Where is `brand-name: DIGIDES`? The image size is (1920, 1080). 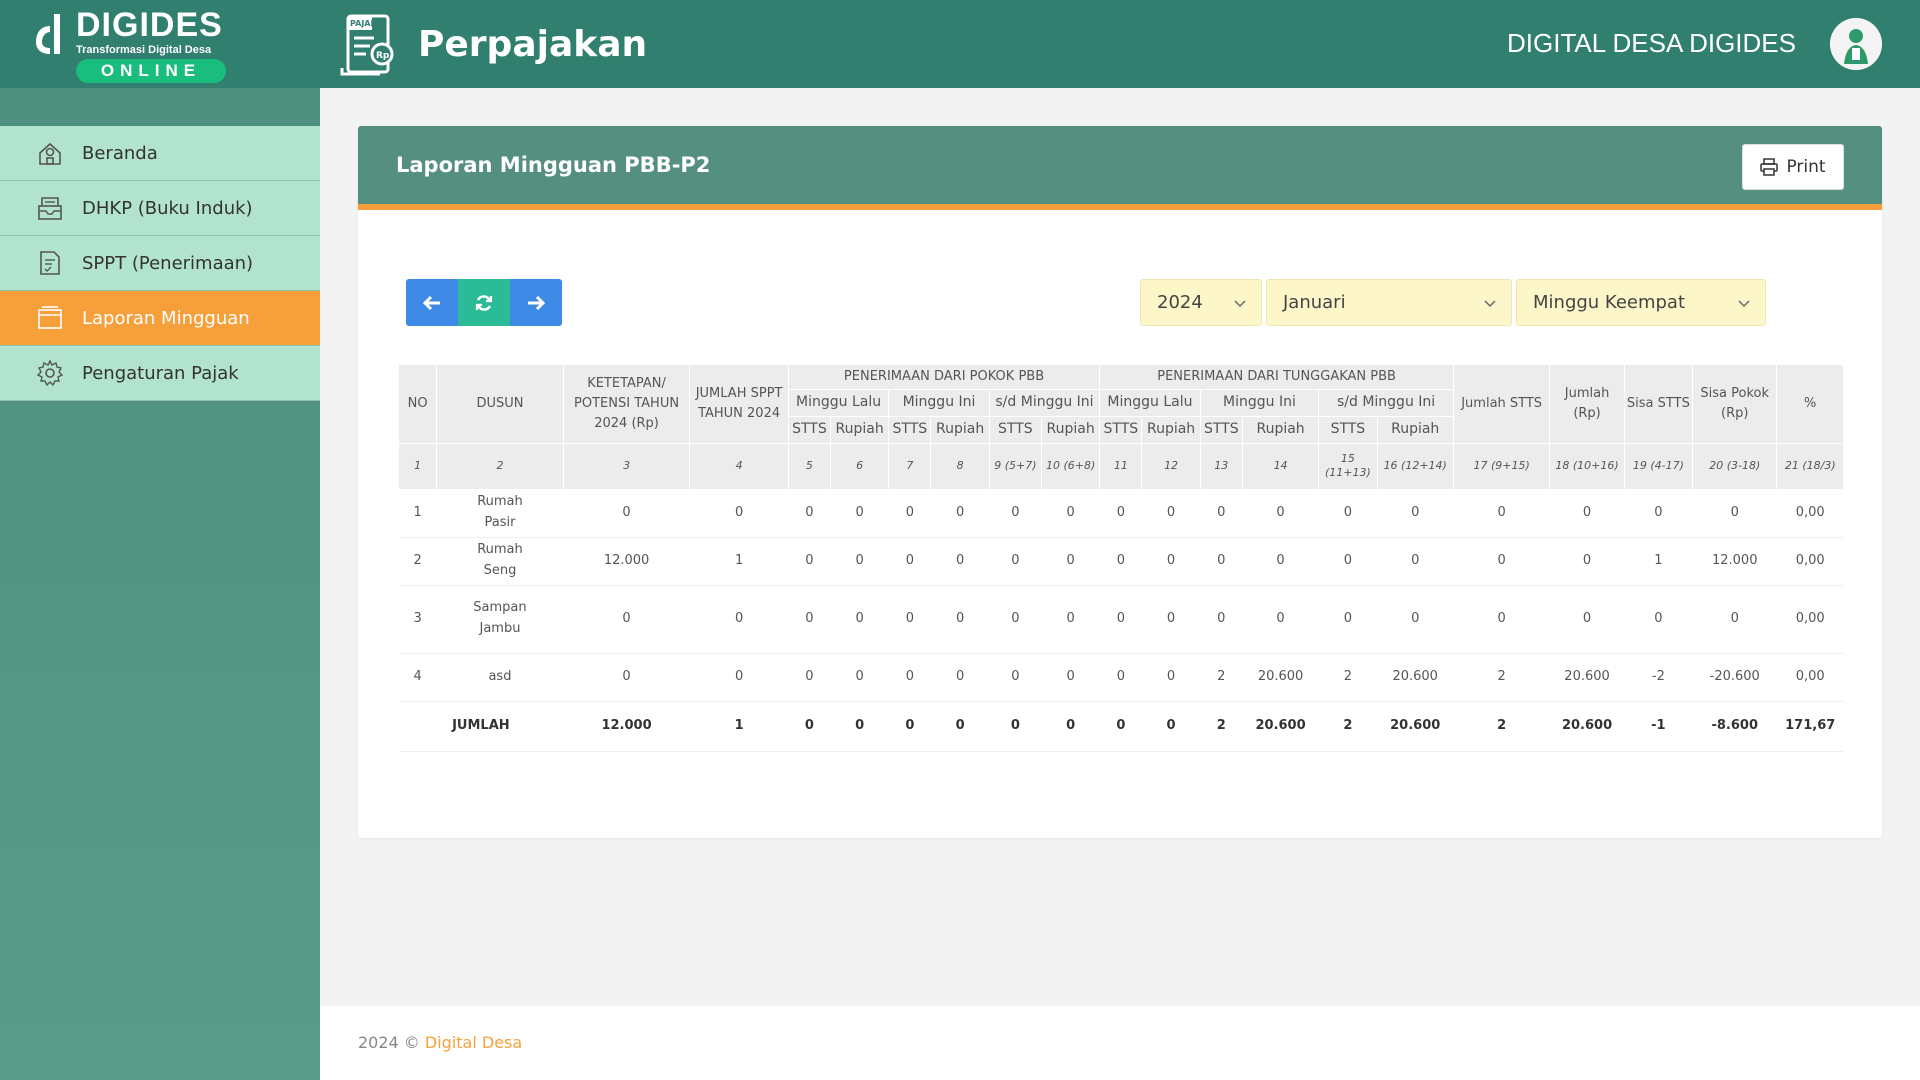
brand-name: DIGIDES is located at coordinates (149, 25).